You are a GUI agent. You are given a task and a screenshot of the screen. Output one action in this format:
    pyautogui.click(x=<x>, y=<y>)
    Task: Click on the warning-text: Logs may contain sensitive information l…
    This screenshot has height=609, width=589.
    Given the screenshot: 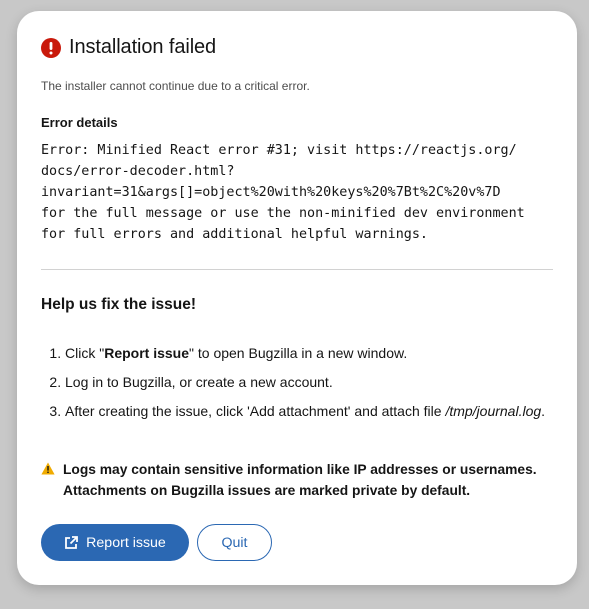 What is the action you would take?
    pyautogui.click(x=300, y=480)
    